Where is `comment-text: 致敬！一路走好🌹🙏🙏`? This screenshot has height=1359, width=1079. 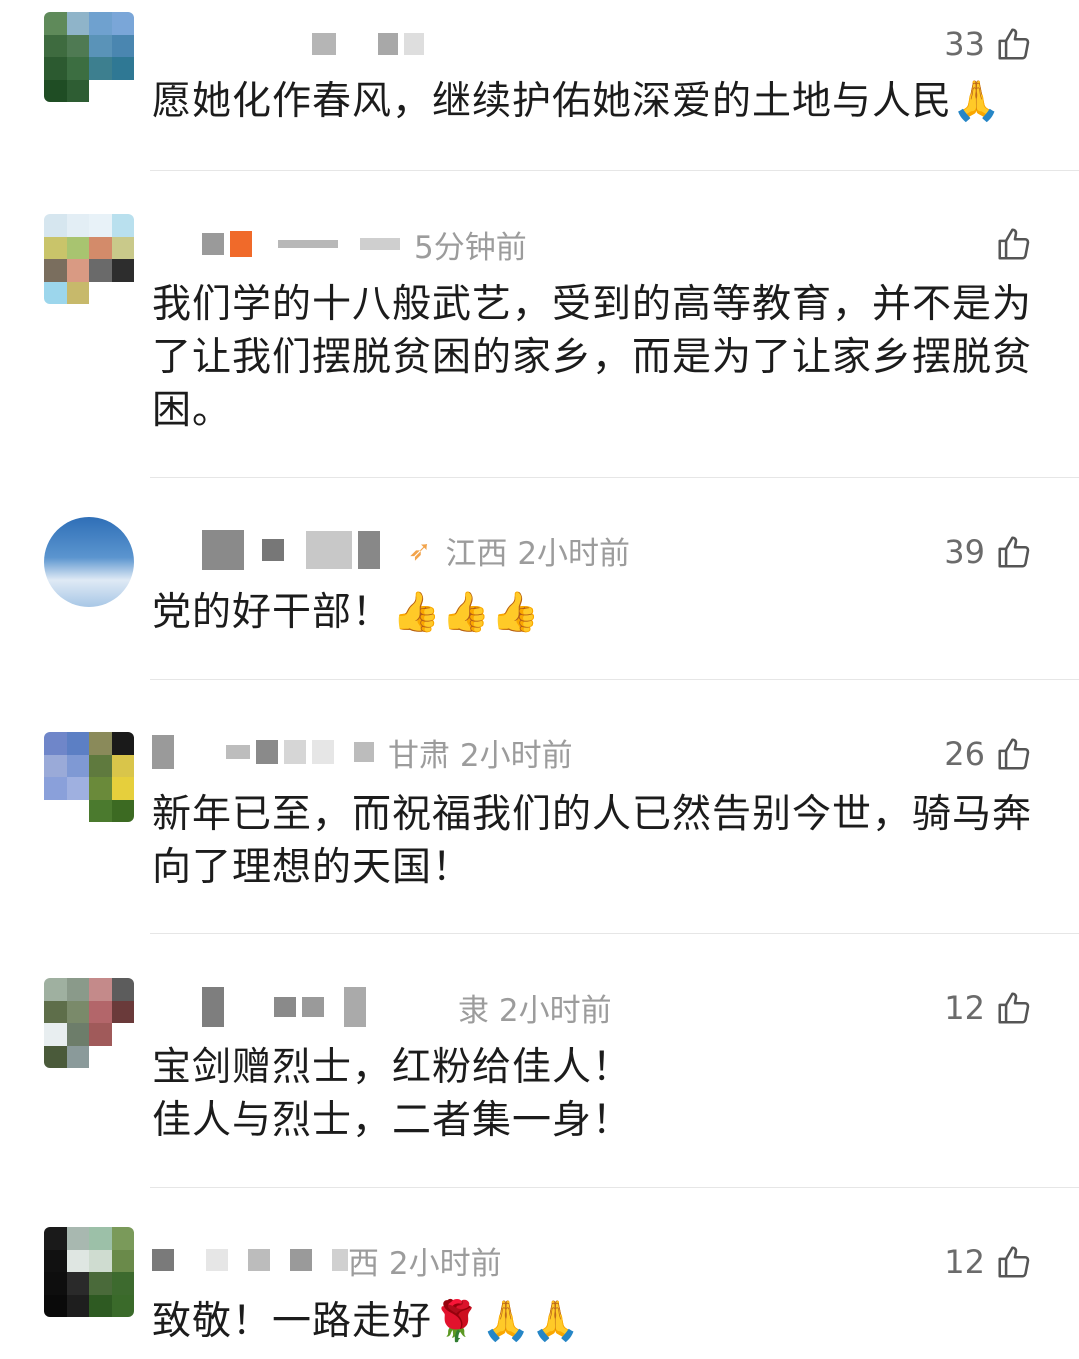 comment-text: 致敬！一路走好🌹🙏🙏 is located at coordinates (366, 1321).